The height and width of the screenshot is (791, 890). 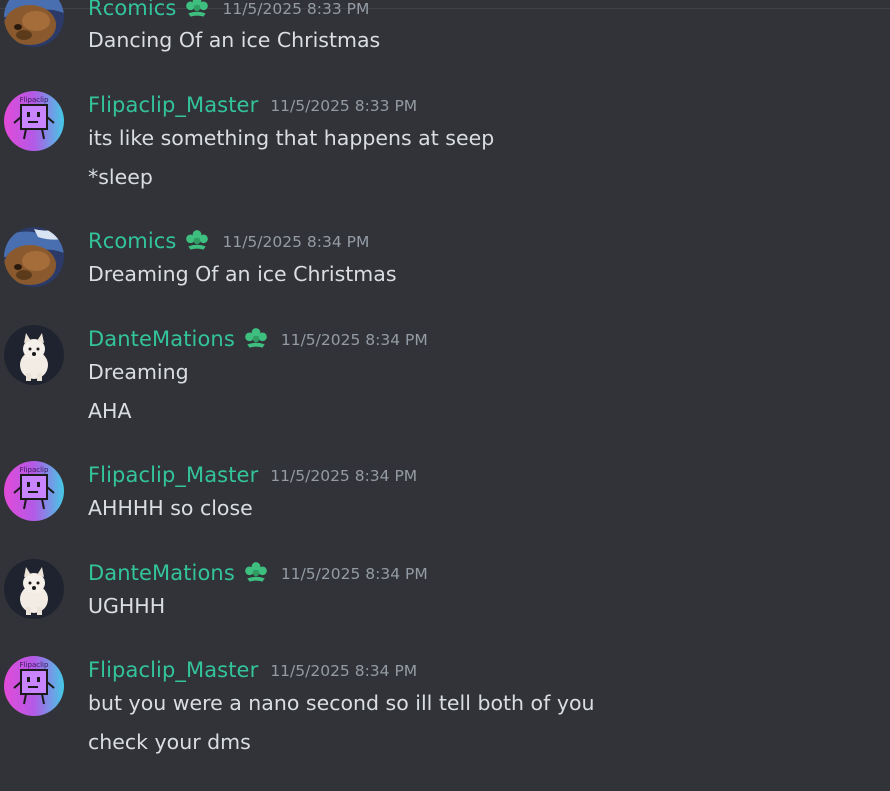 I want to click on message-text: its like something that happens at seep, so click(x=291, y=138).